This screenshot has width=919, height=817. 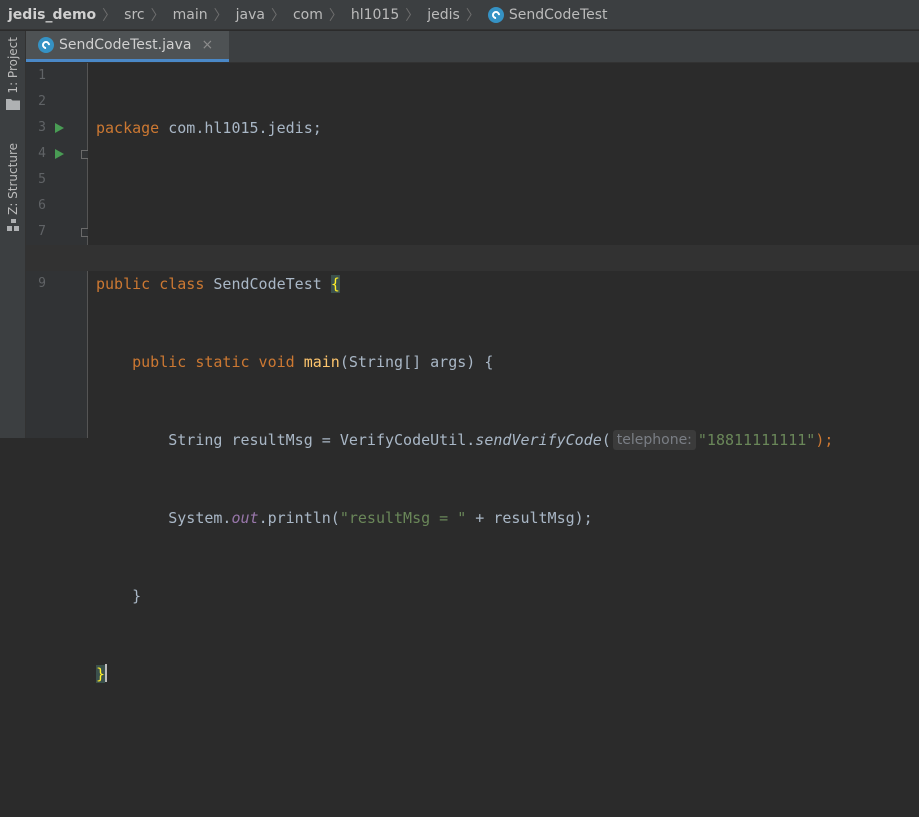 I want to click on line-number: 4, so click(x=42, y=153).